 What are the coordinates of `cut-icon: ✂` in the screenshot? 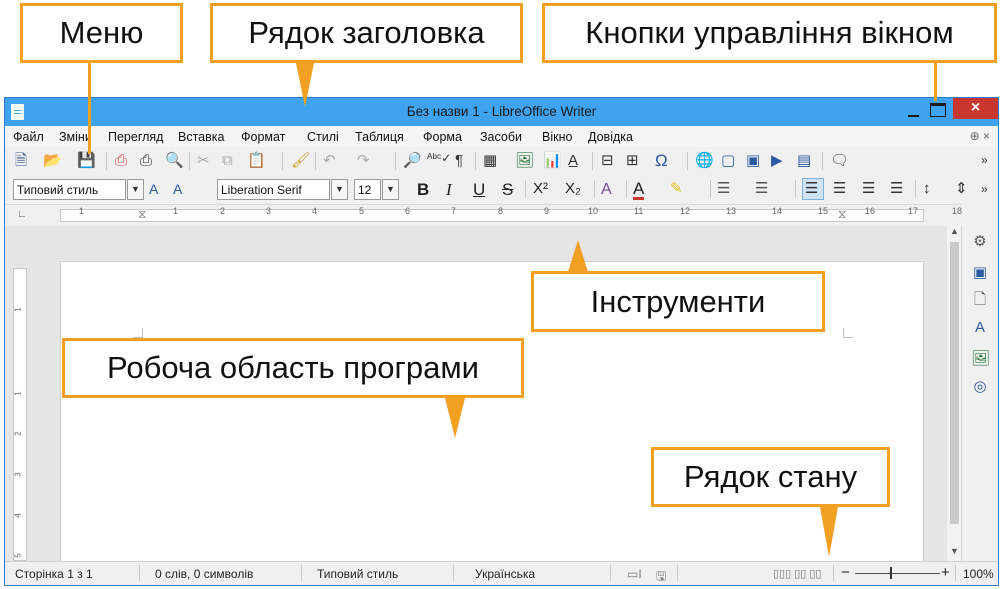 It's located at (203, 160).